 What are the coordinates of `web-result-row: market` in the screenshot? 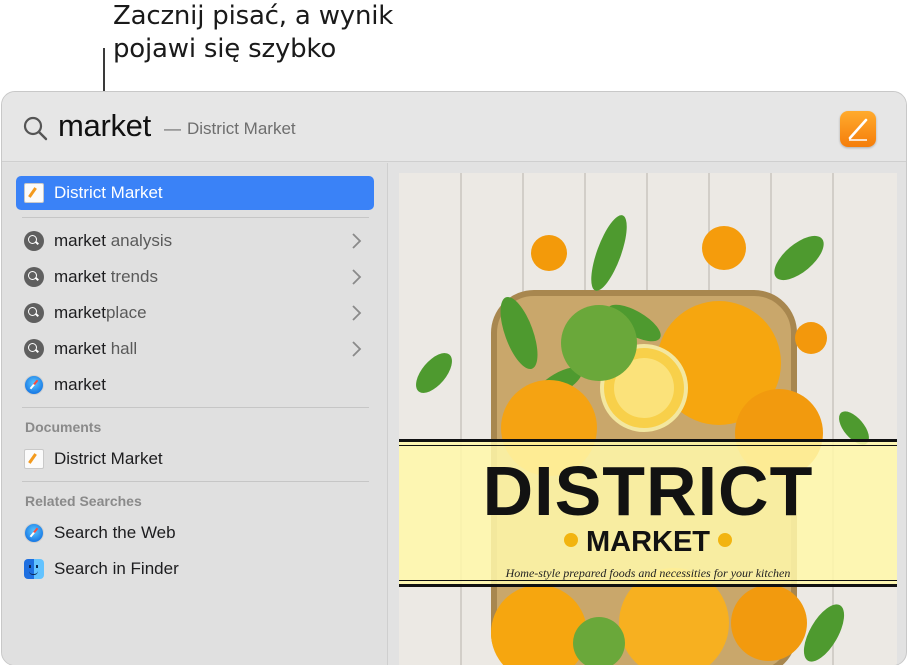 It's located at (195, 385).